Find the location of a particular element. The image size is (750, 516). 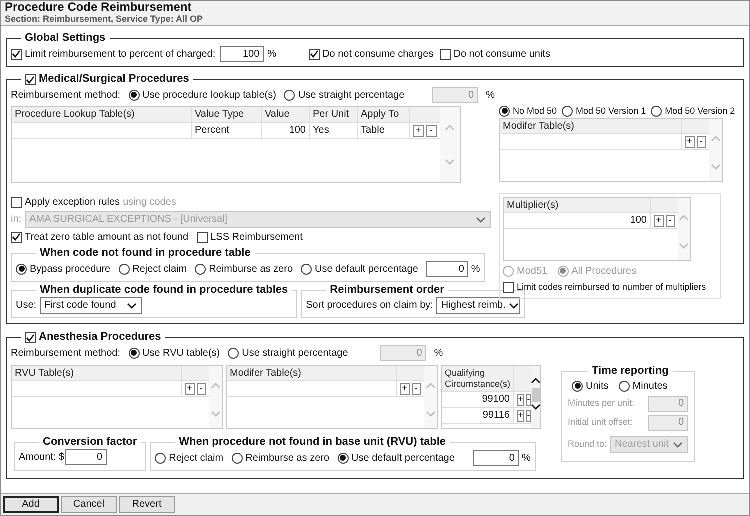

column-header: Procedure Lookup Table(s) is located at coordinates (102, 114).